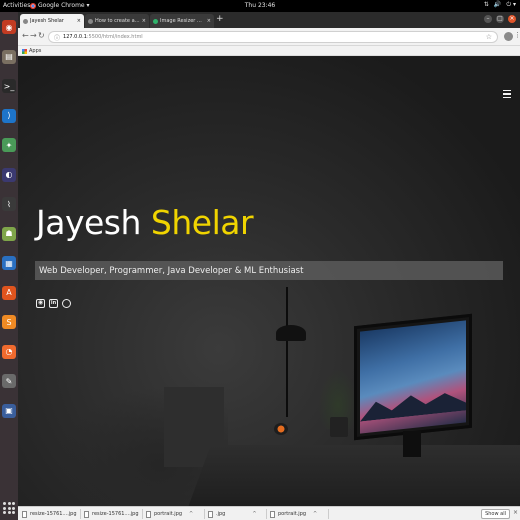 Image resolution: width=520 pixels, height=520 pixels. Describe the element at coordinates (24, 51) in the screenshot. I see `apps-grid-icon` at that location.